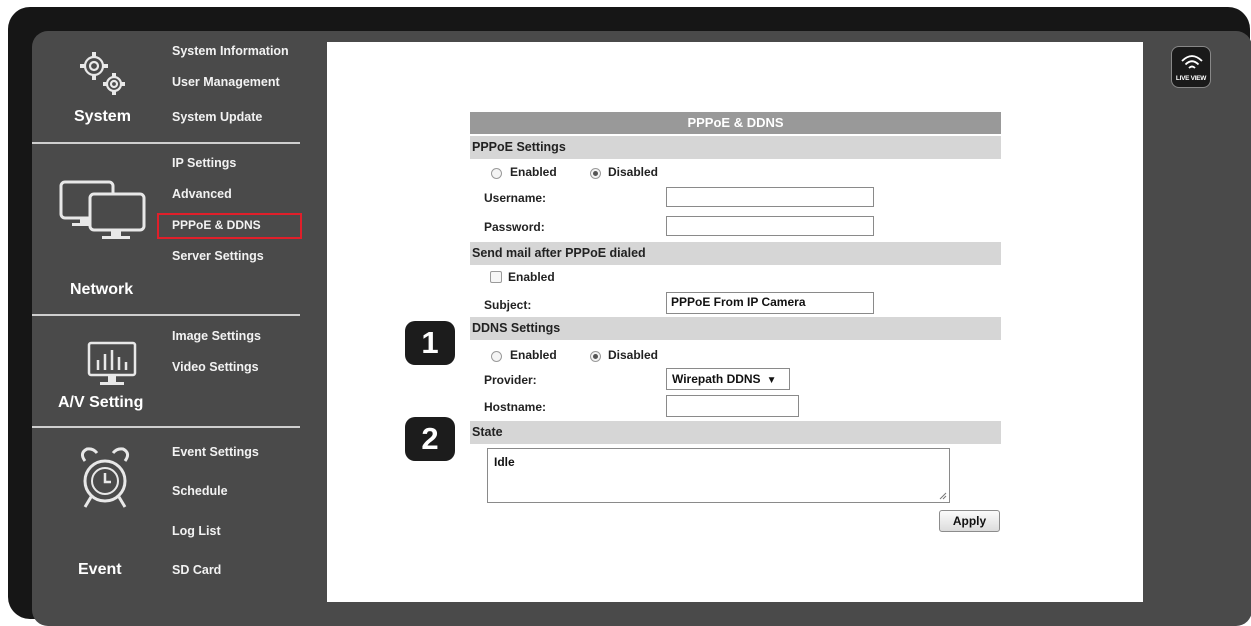  I want to click on pppoe-section-header: PPPoE Settings, so click(735, 147).